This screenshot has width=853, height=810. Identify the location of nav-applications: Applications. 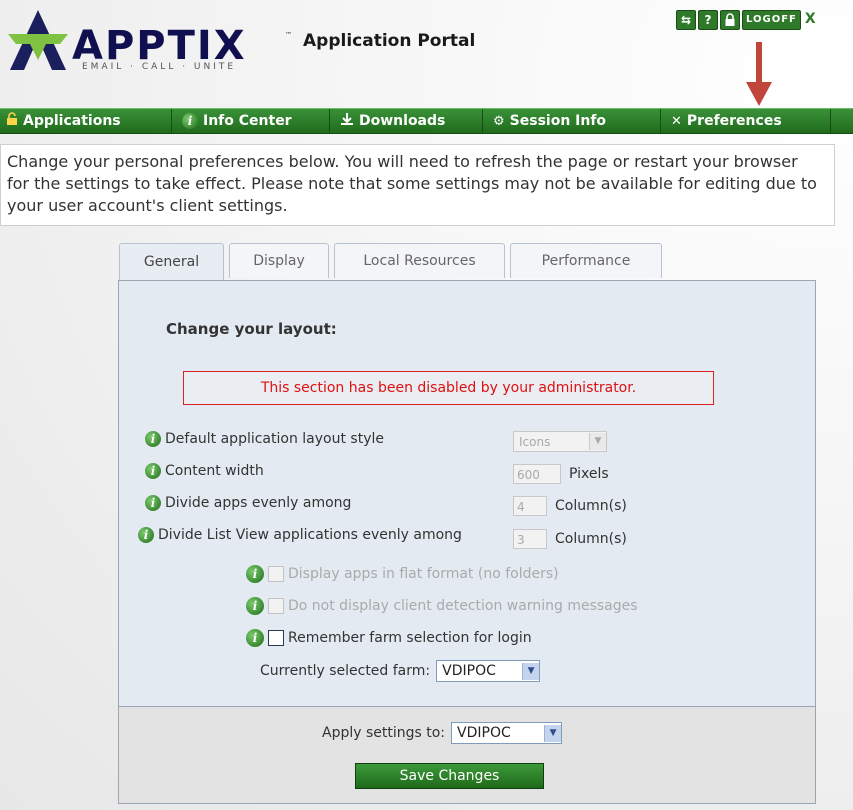
(86, 121).